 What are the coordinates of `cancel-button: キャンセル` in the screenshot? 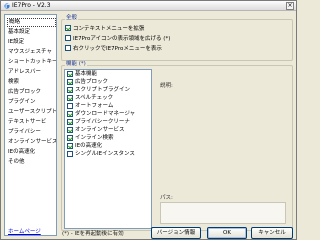 It's located at (272, 233).